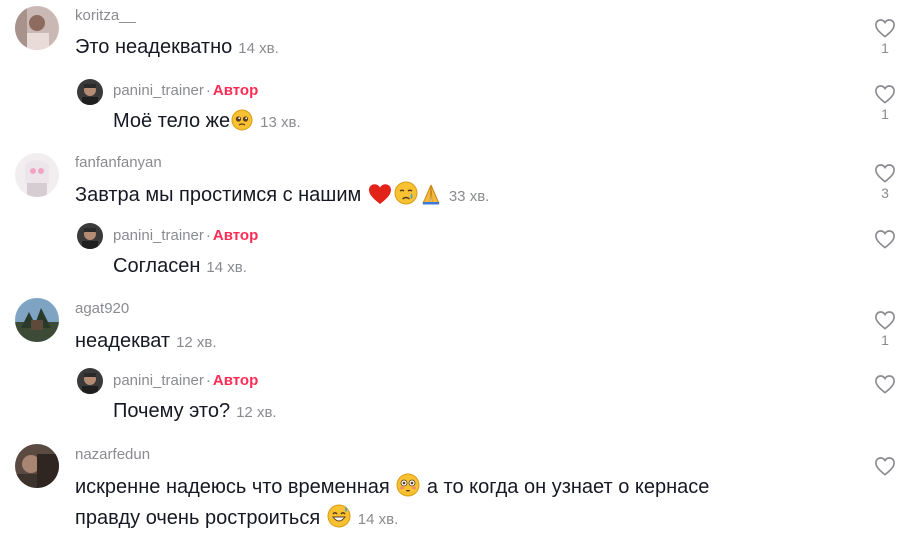 The height and width of the screenshot is (539, 905). Describe the element at coordinates (105, 15) in the screenshot. I see `comment-username: koritza__` at that location.